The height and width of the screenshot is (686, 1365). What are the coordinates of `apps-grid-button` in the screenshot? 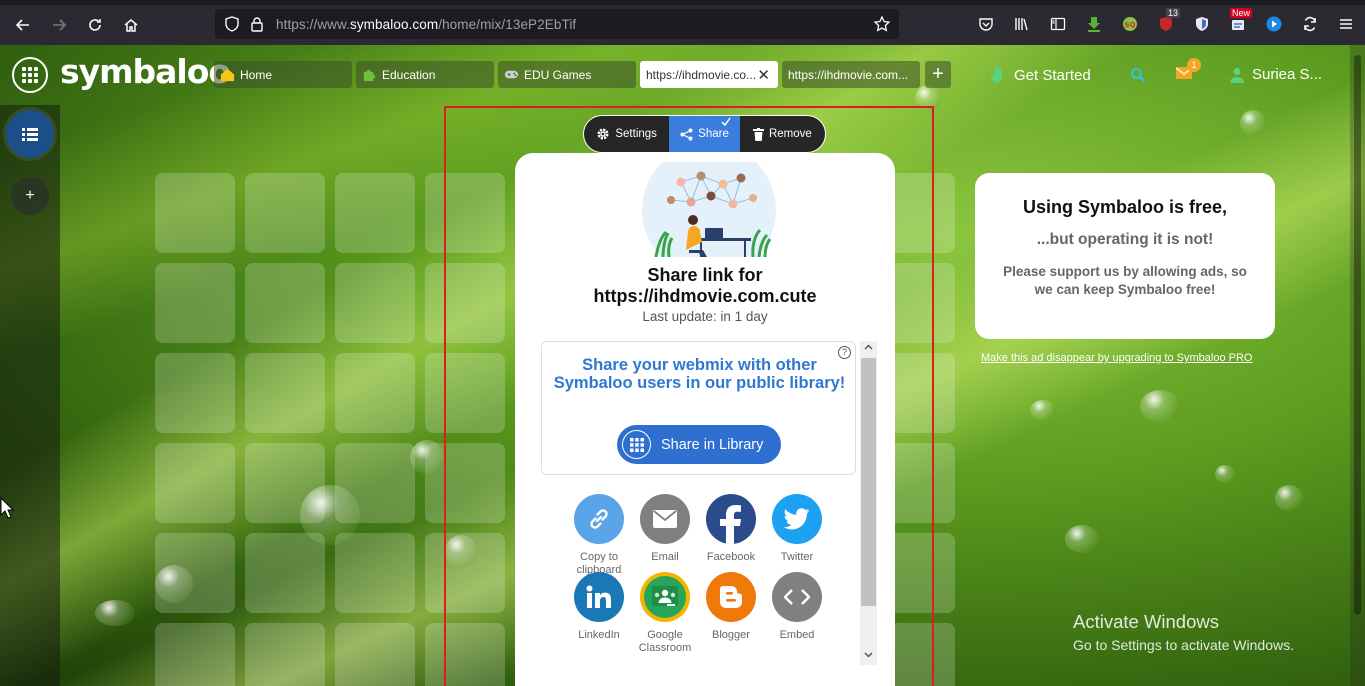 It's located at (30, 75).